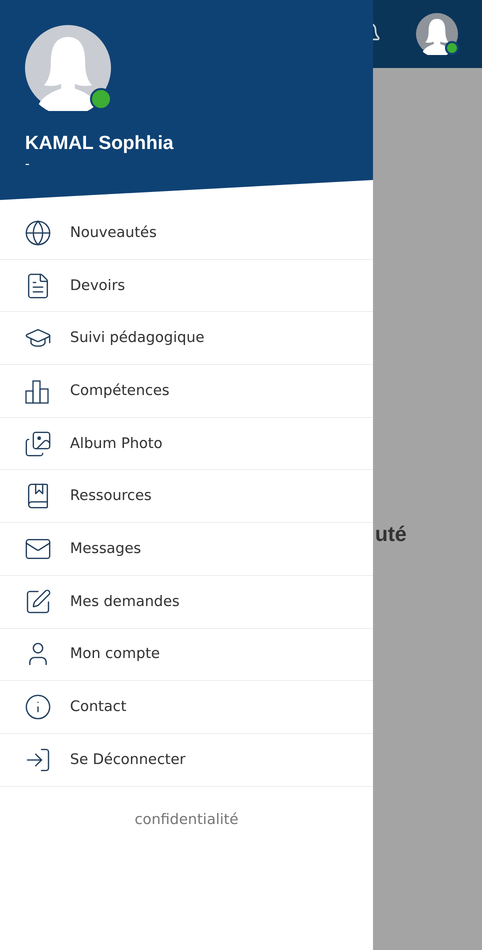  Describe the element at coordinates (186, 655) in the screenshot. I see `menu-item: Mon compte` at that location.